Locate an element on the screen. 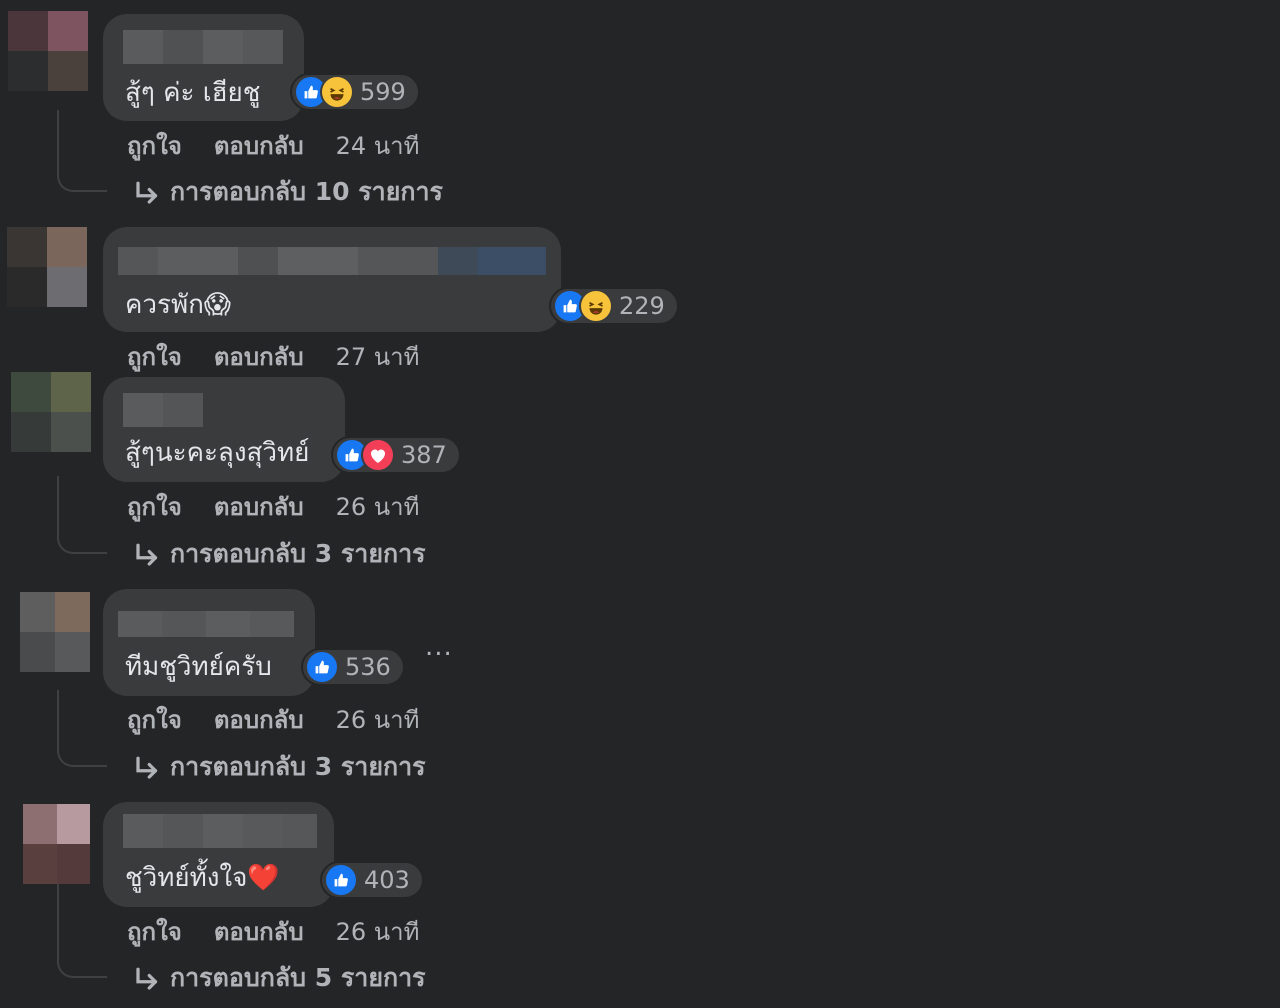 Image resolution: width=1280 pixels, height=1008 pixels. comment-text: ทีมชูวิทย์ครับ is located at coordinates (198, 667).